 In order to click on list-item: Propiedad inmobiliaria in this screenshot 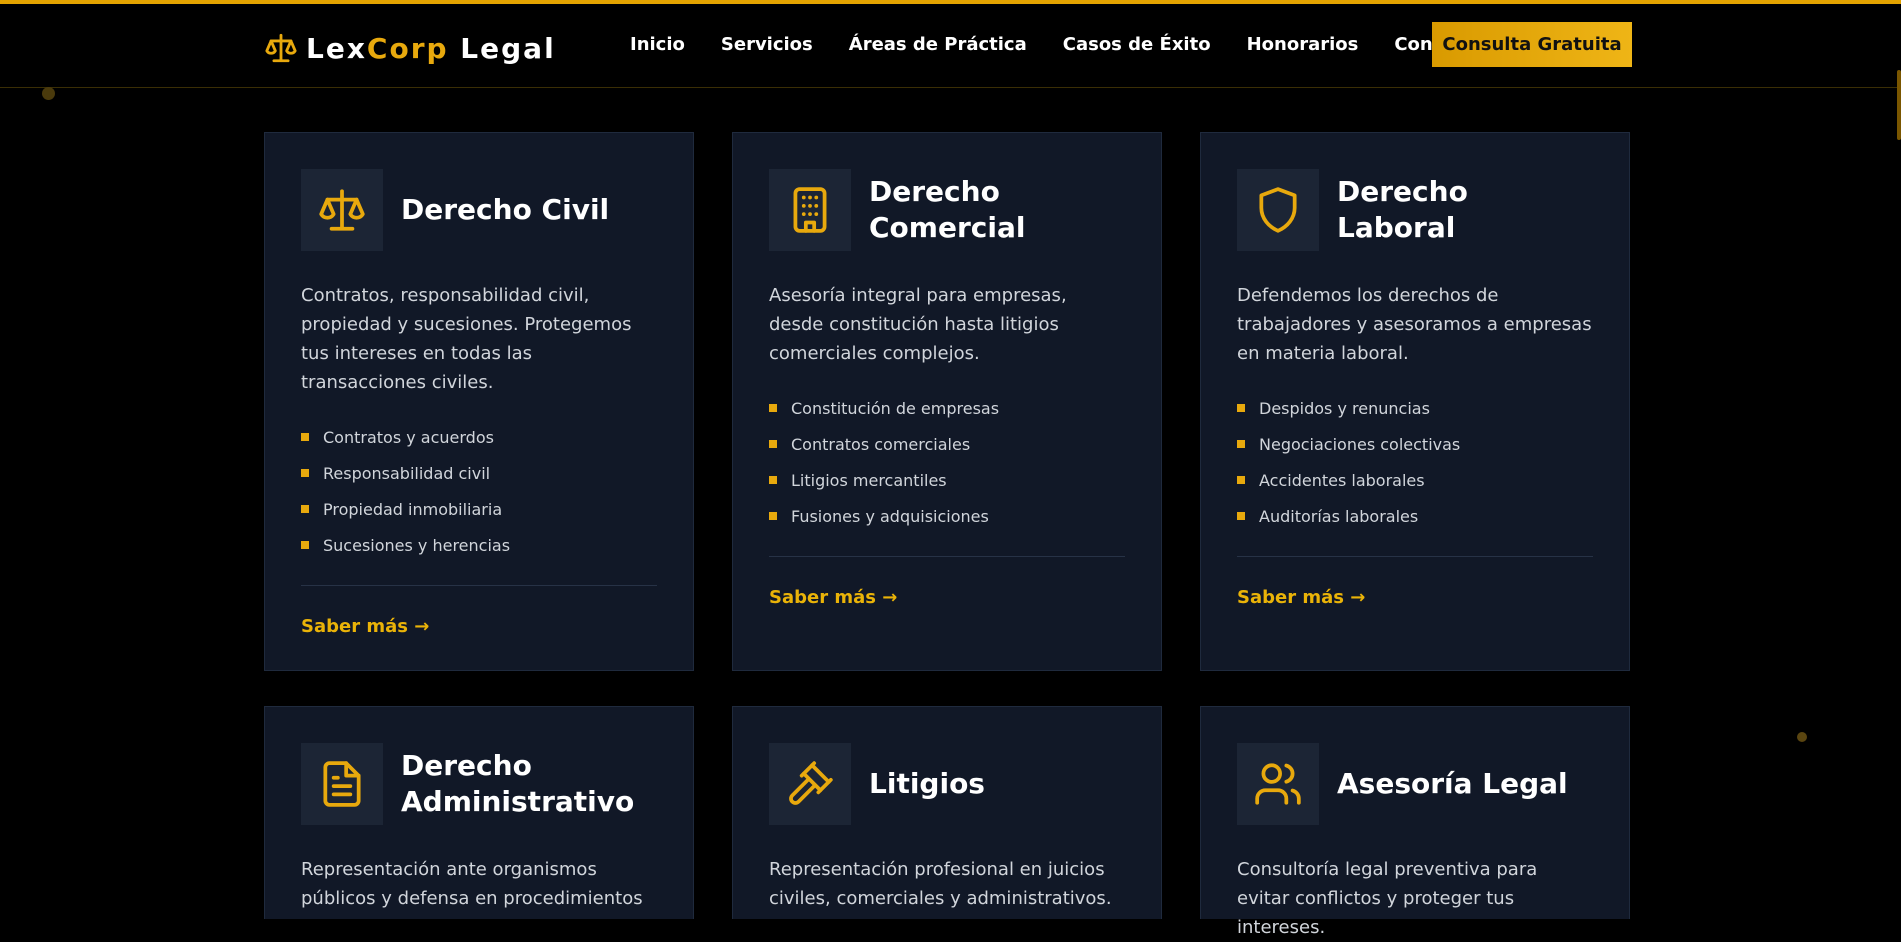, I will do `click(479, 509)`.